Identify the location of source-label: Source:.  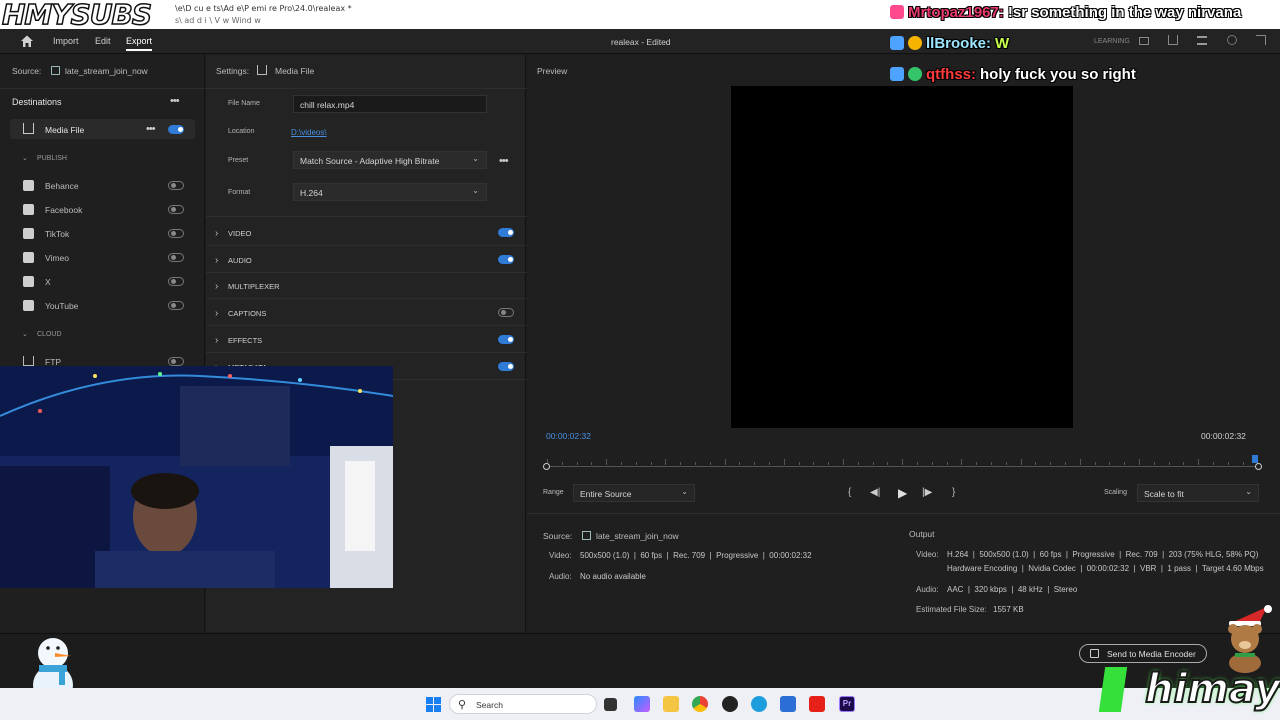
(27, 71).